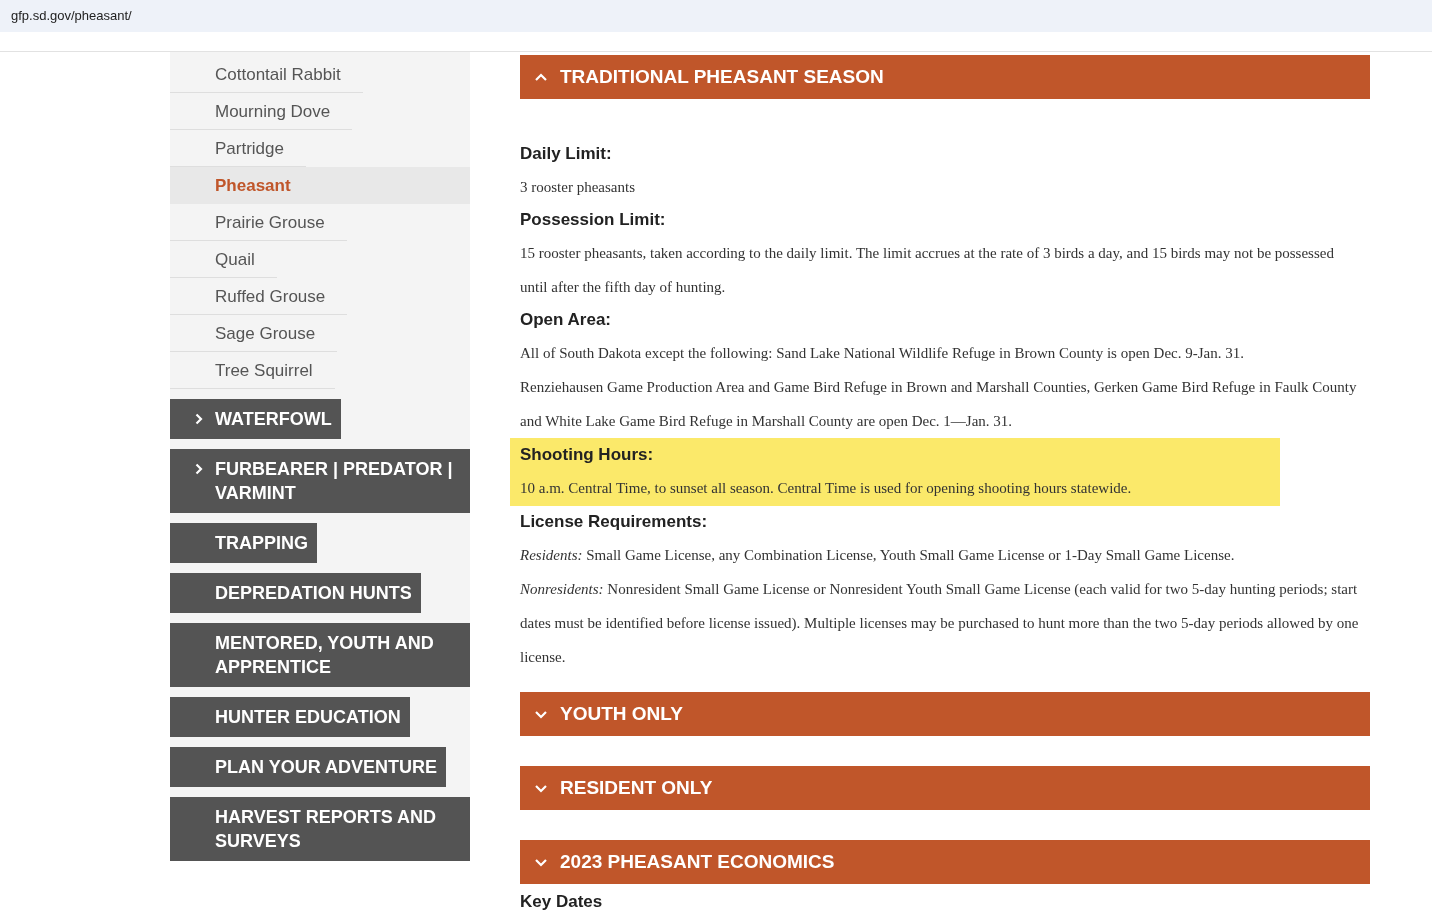 The height and width of the screenshot is (913, 1432). I want to click on paragraph: Renziehausen Game Production Area and Game Bird Refuge in Brown and Marshall Counties, Gerken Game Bird Refuge in Faulk County and White Lake Game Bird Refuge in Marshall County are open Dec. 1—Jan. 31., so click(939, 404).